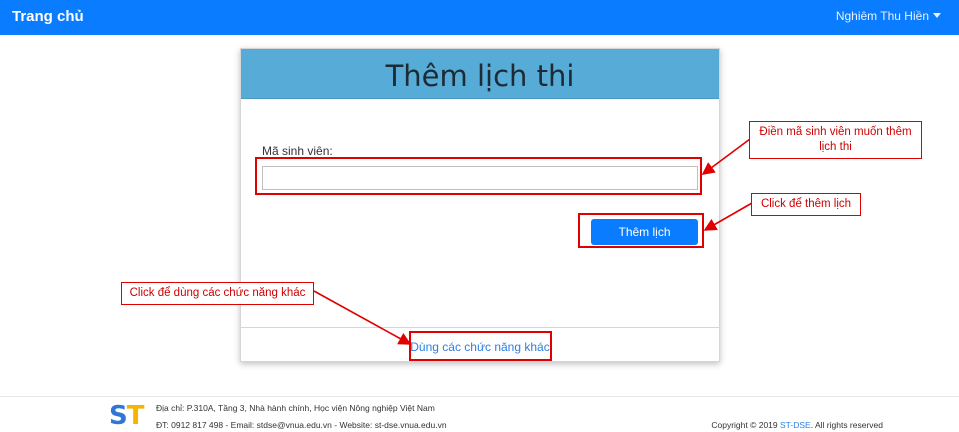  Describe the element at coordinates (728, 216) in the screenshot. I see `button-hint-arrow` at that location.